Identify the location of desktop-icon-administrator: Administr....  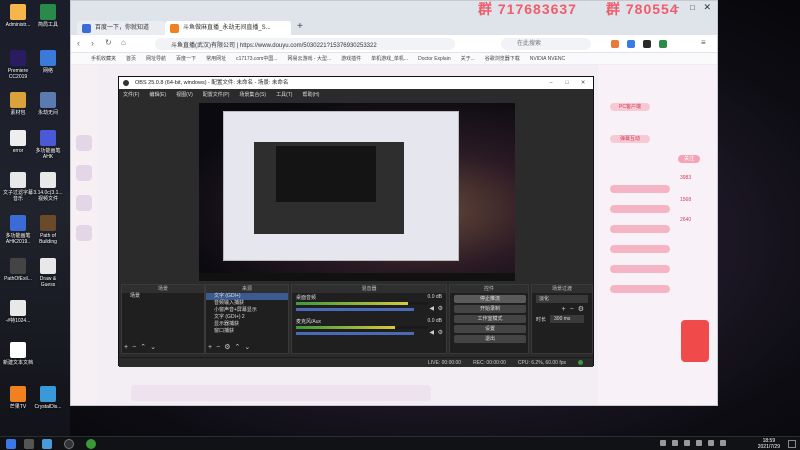
(18, 16).